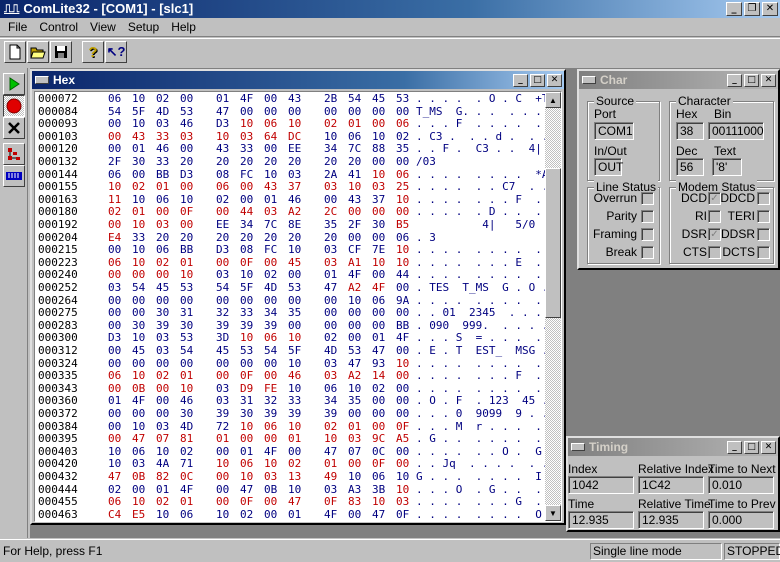  What do you see at coordinates (189, 288) in the screenshot?
I see `hex-byte: 53` at bounding box center [189, 288].